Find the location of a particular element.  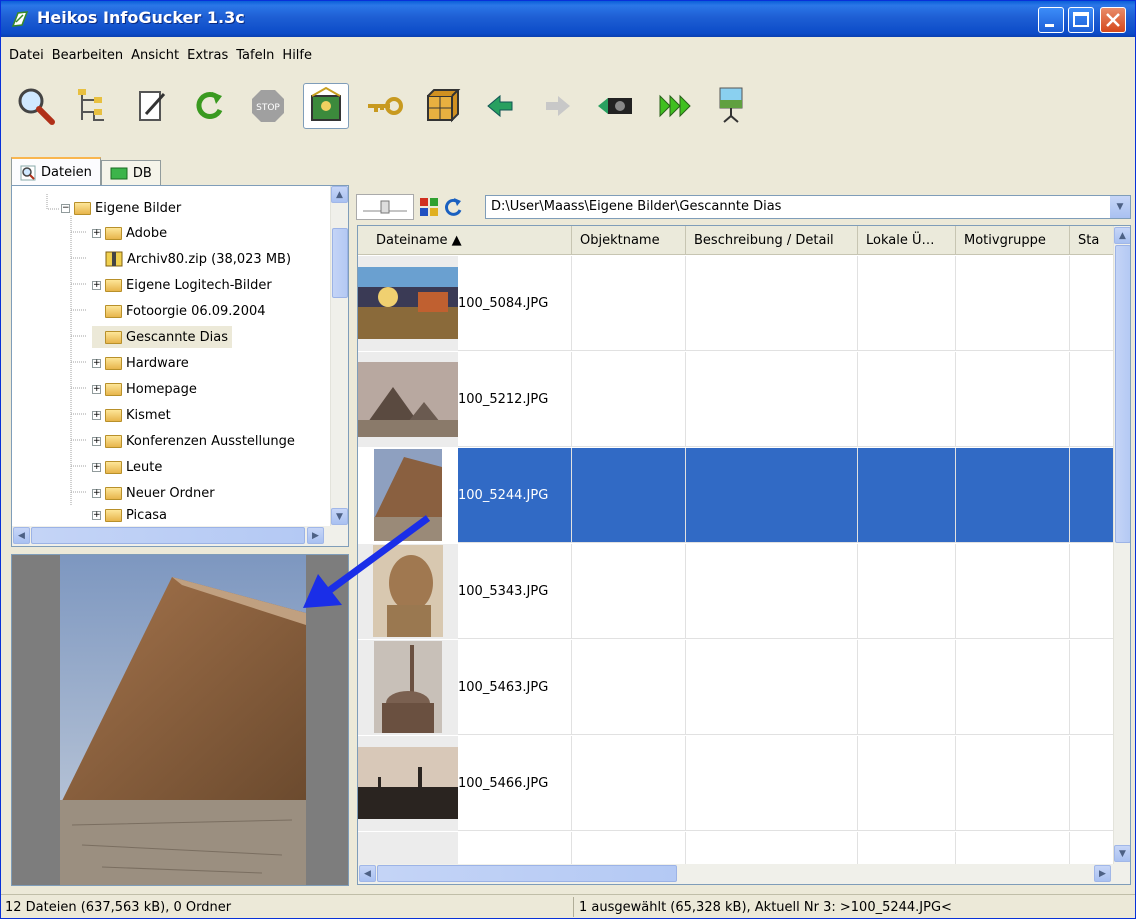

tree-item: + Neuer Ordner is located at coordinates (153, 493).